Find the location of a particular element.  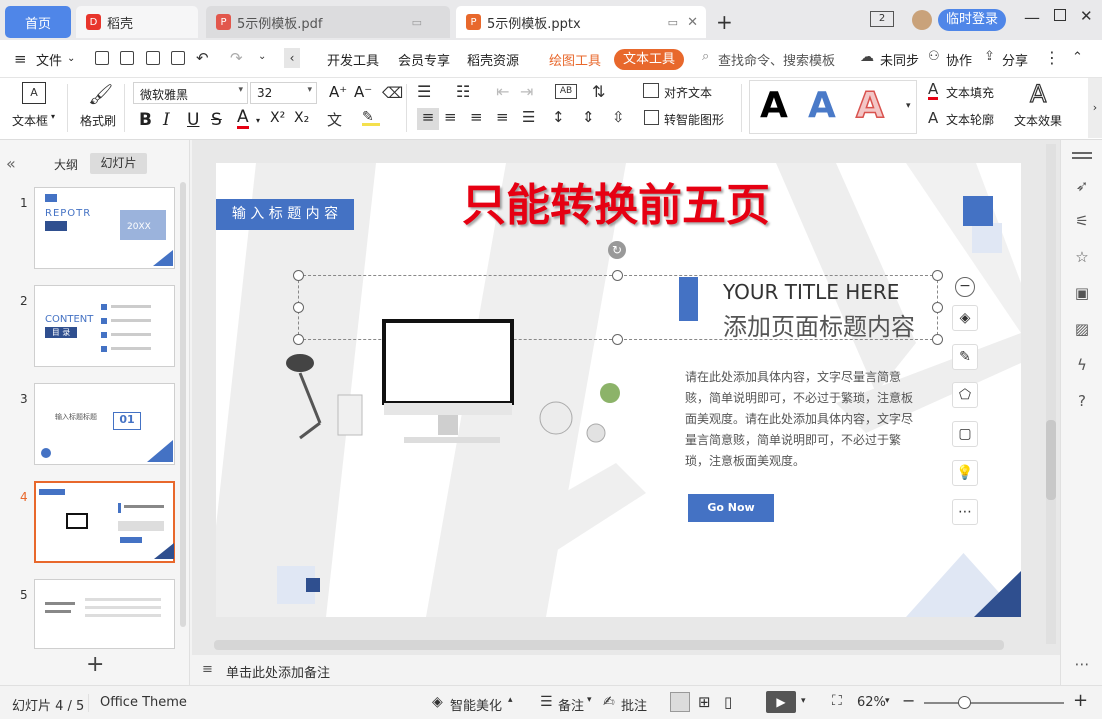

export-icon is located at coordinates (127, 58).